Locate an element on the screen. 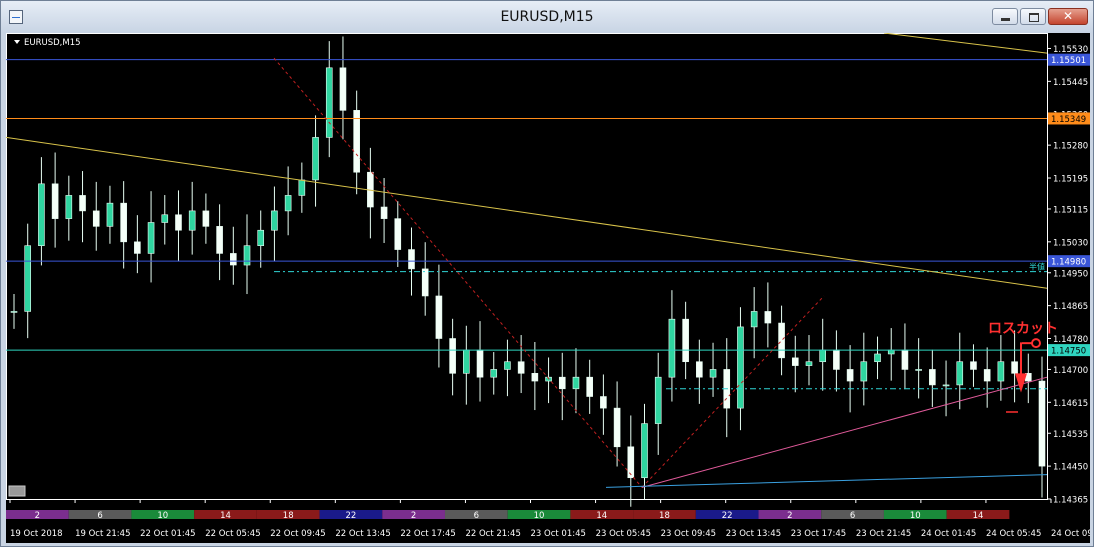  x-tick-label: 23 Oct 01:45 is located at coordinates (558, 534).